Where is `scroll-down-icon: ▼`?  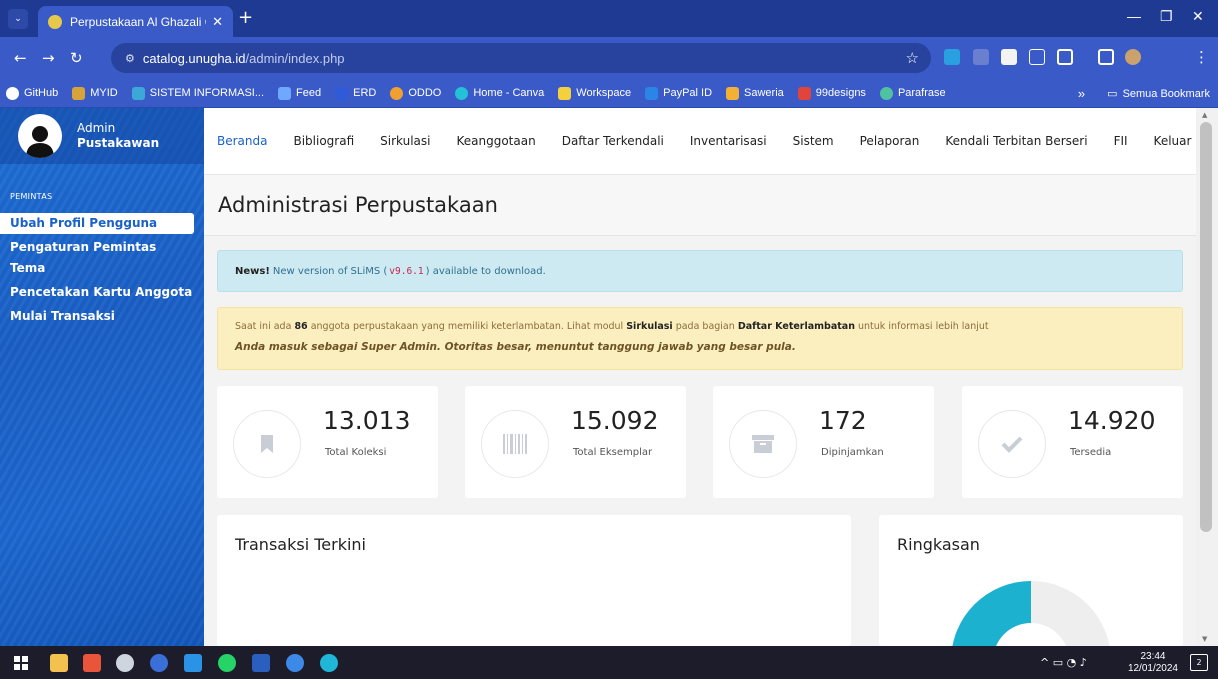
scroll-down-icon: ▼ is located at coordinates (1204, 639).